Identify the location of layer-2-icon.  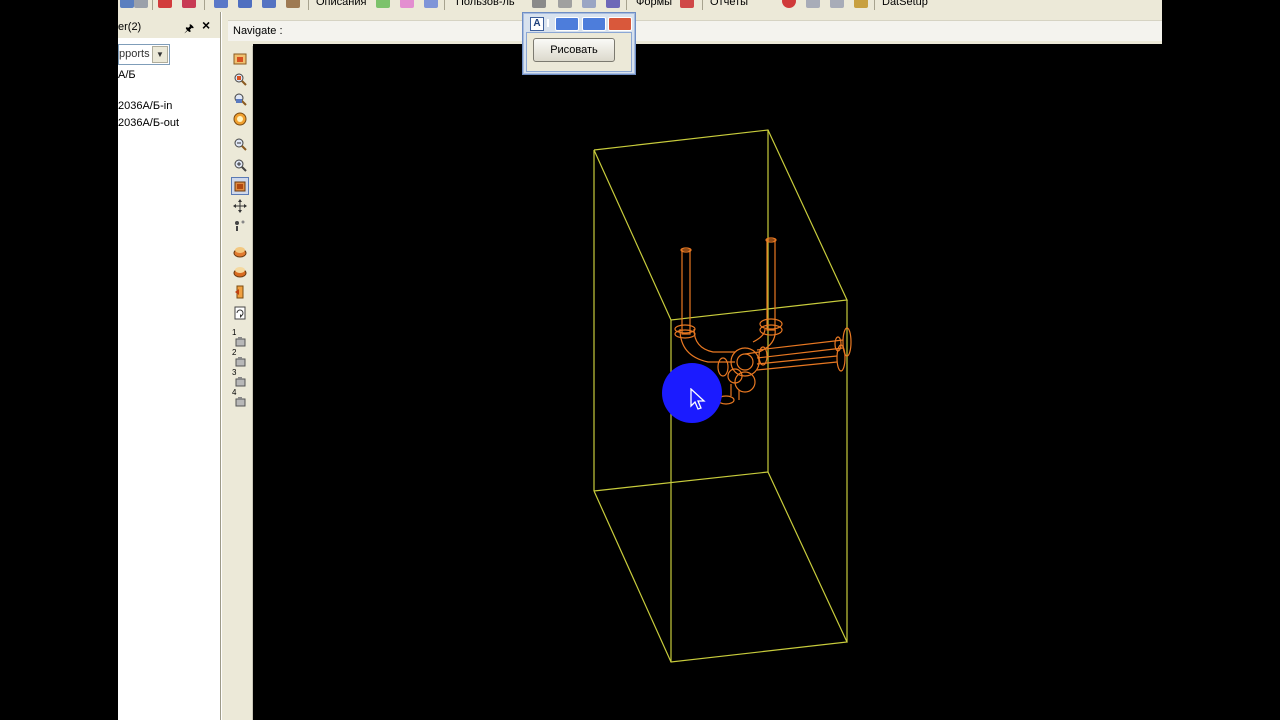
(245, 4).